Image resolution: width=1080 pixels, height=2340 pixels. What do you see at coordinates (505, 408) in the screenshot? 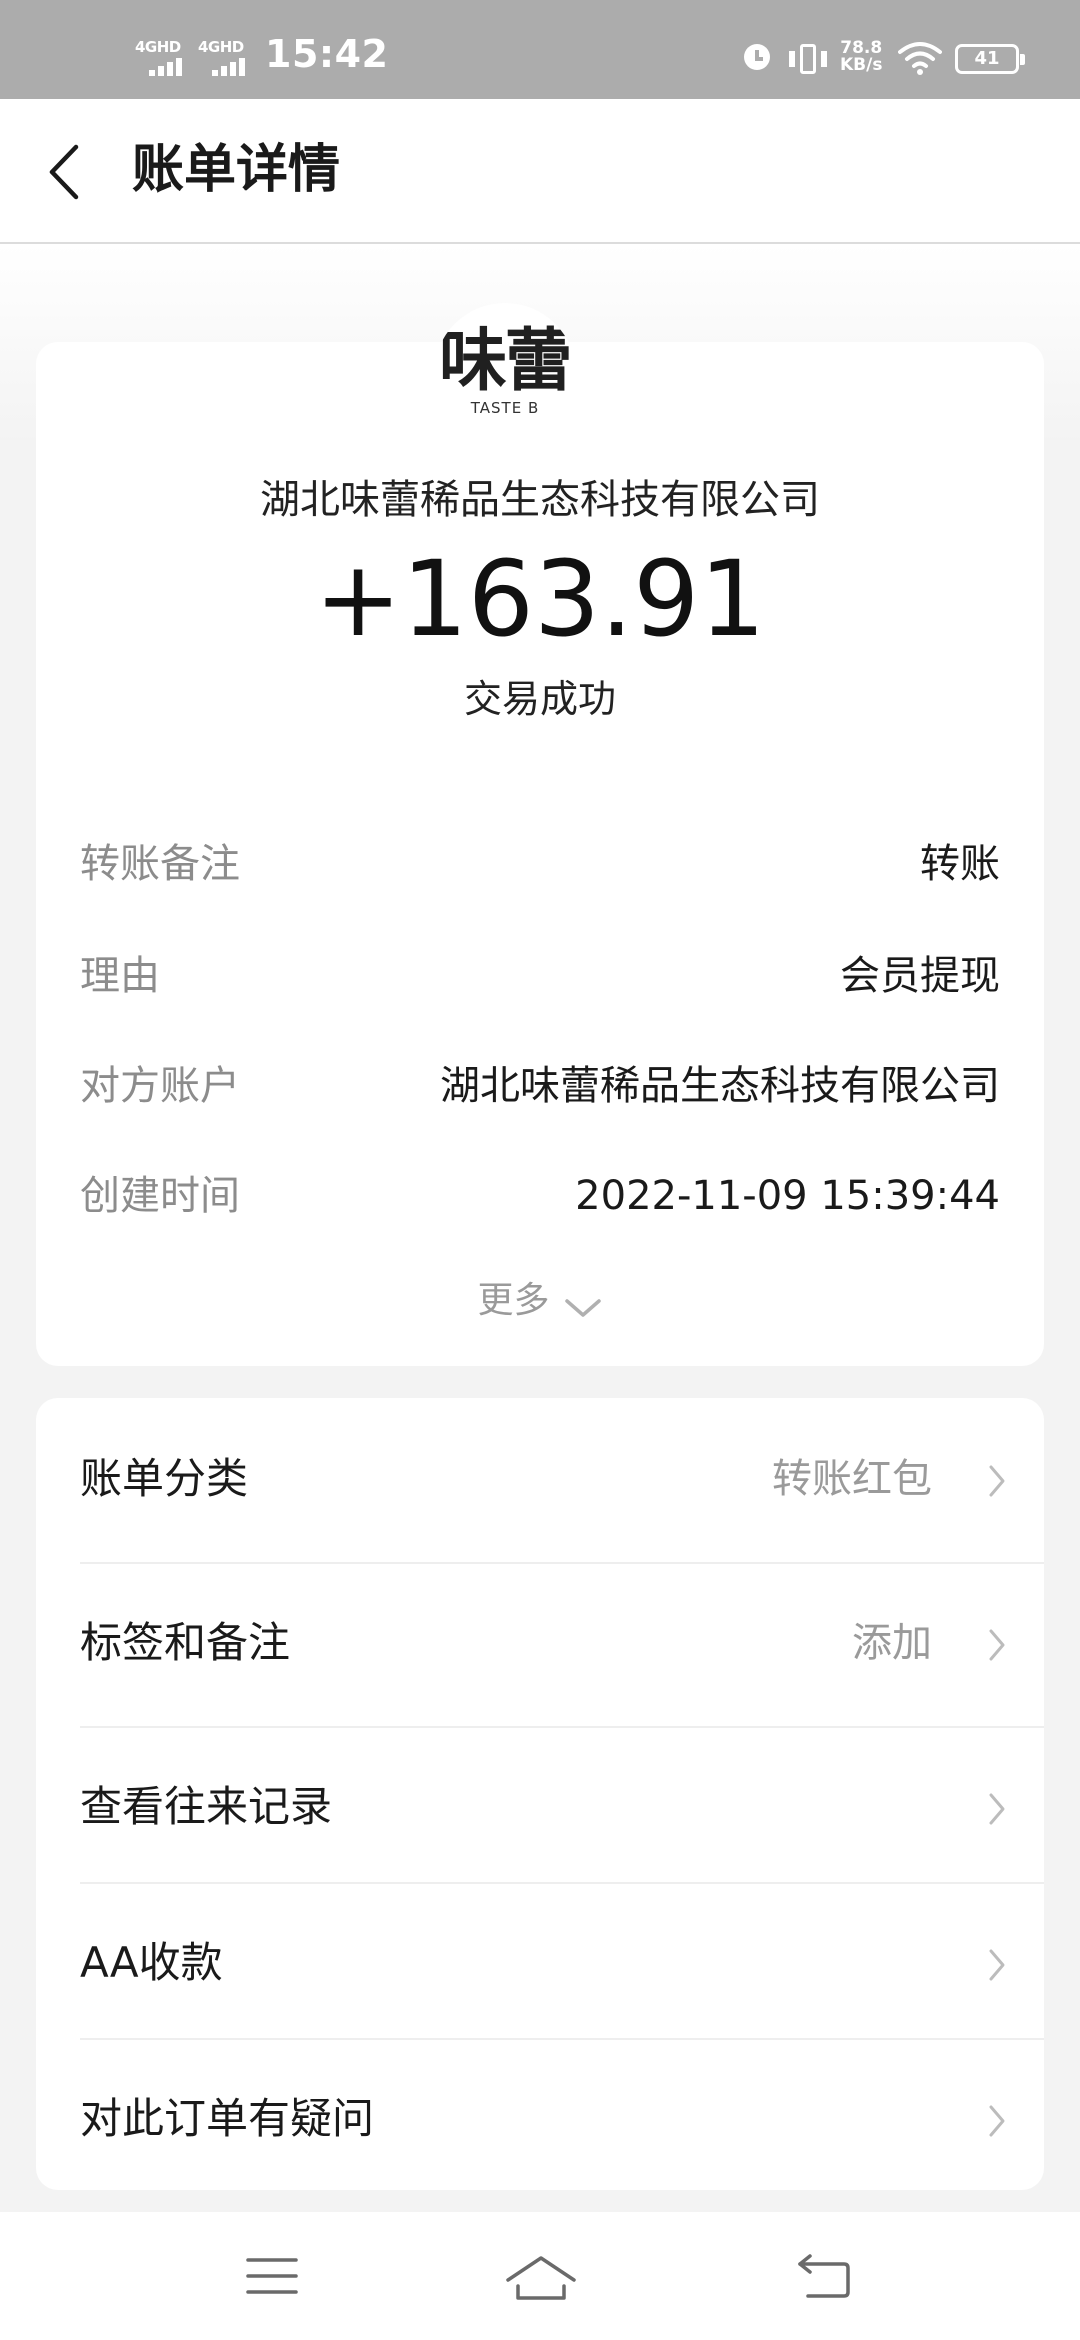
I see `logo-subtext: TASTE B` at bounding box center [505, 408].